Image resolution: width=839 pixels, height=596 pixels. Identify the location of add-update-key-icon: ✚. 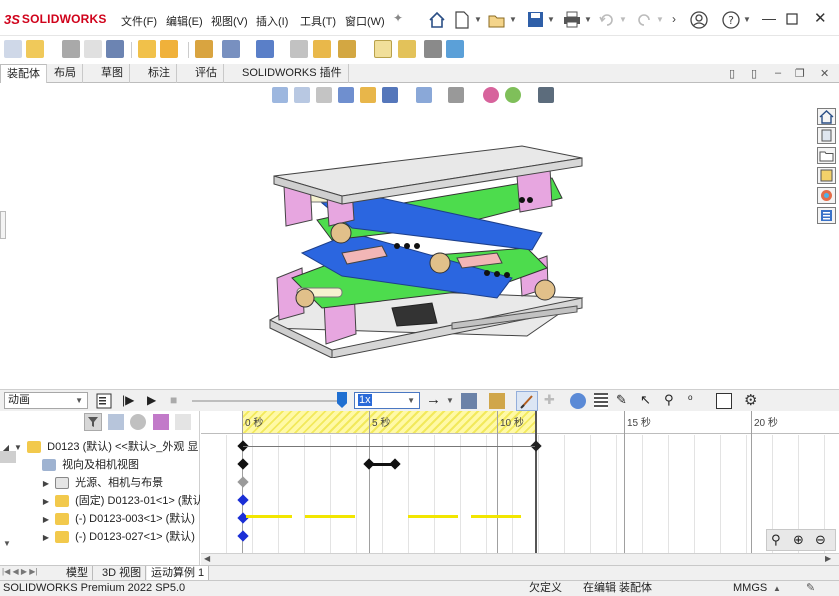
(549, 400).